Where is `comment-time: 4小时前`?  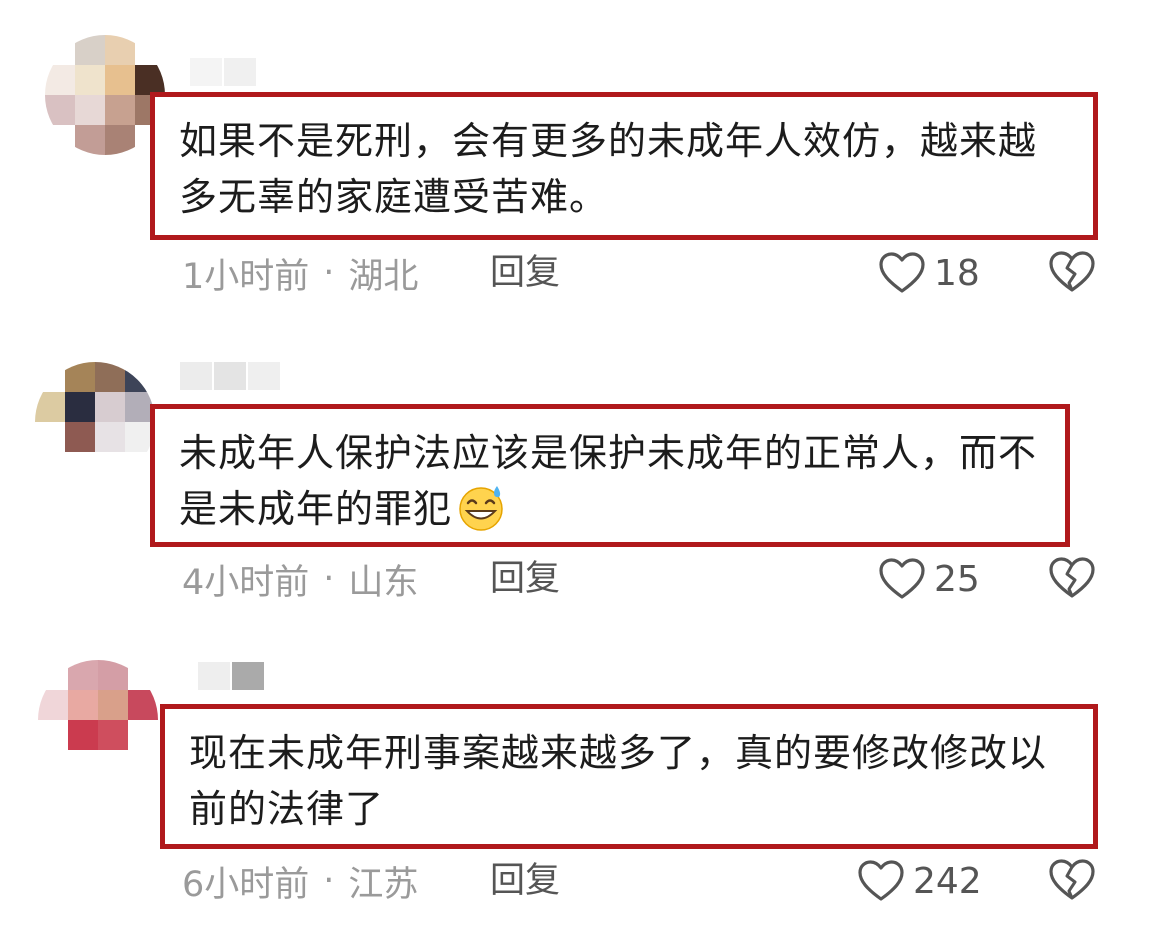 comment-time: 4小时前 is located at coordinates (246, 582).